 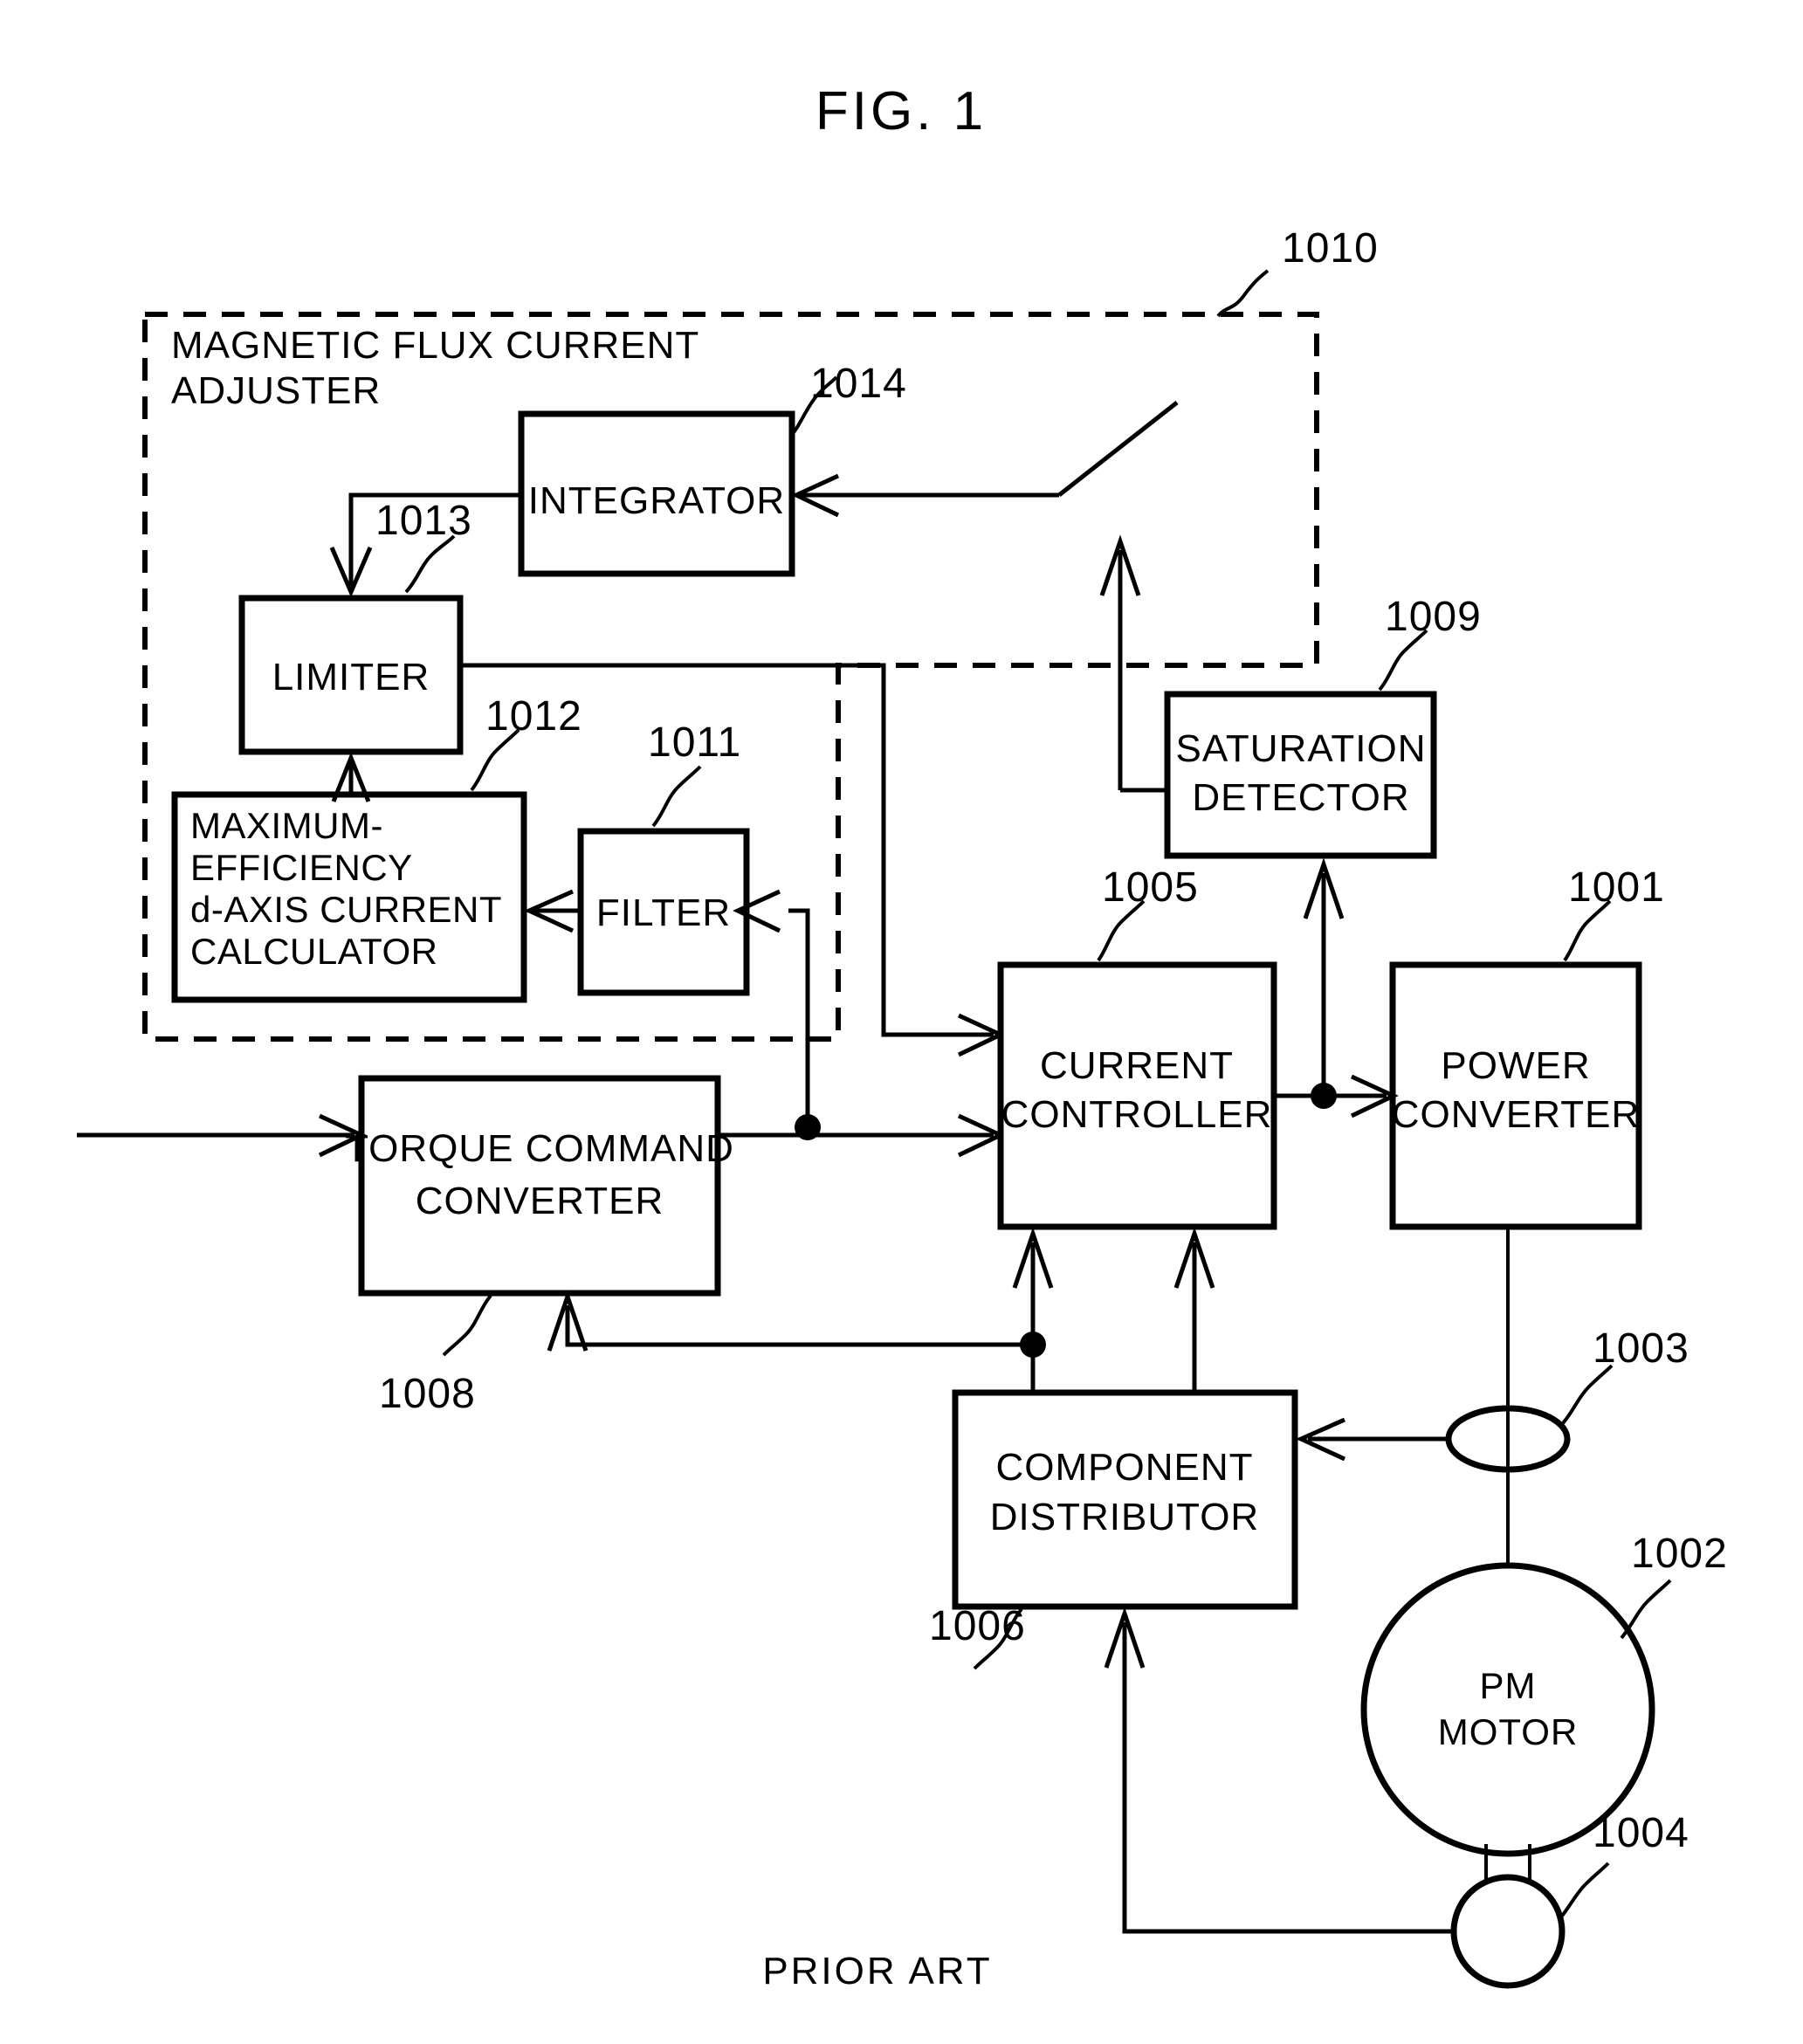 What do you see at coordinates (1118, 449) in the screenshot?
I see `switch-blade` at bounding box center [1118, 449].